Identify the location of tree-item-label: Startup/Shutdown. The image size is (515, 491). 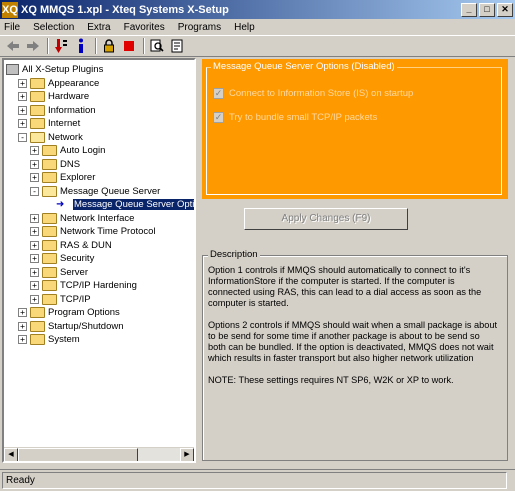
(86, 326).